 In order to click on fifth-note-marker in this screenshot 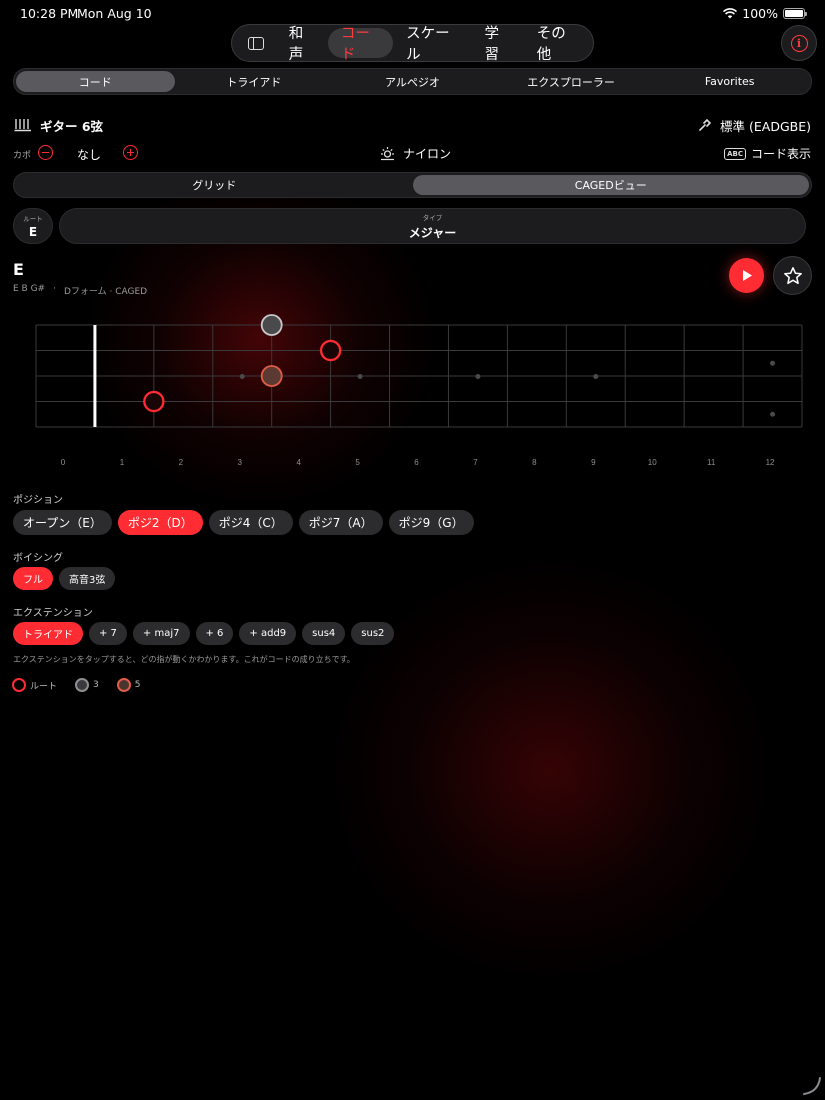, I will do `click(271, 376)`.